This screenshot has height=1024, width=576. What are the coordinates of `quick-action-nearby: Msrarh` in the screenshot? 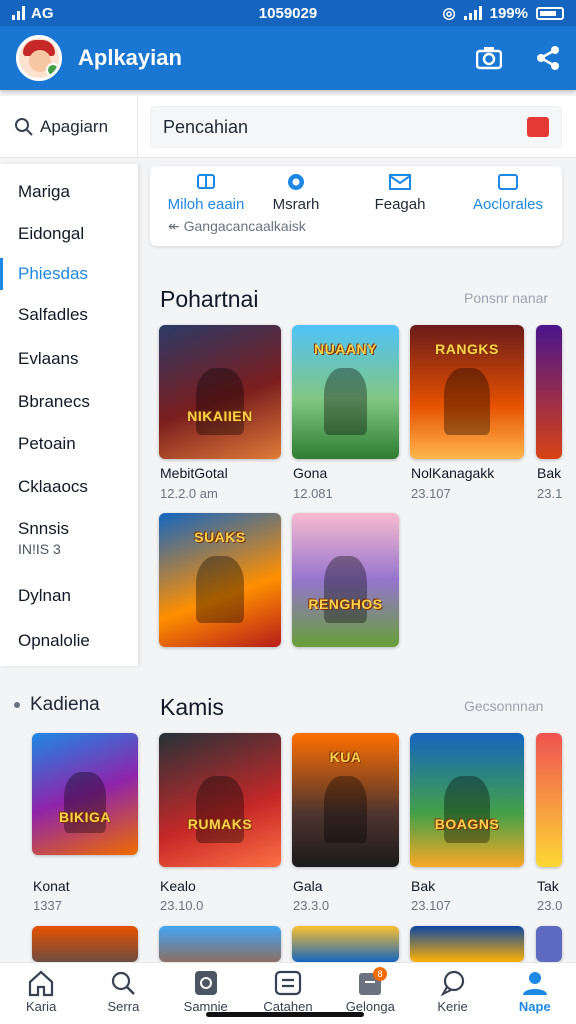 It's located at (296, 192).